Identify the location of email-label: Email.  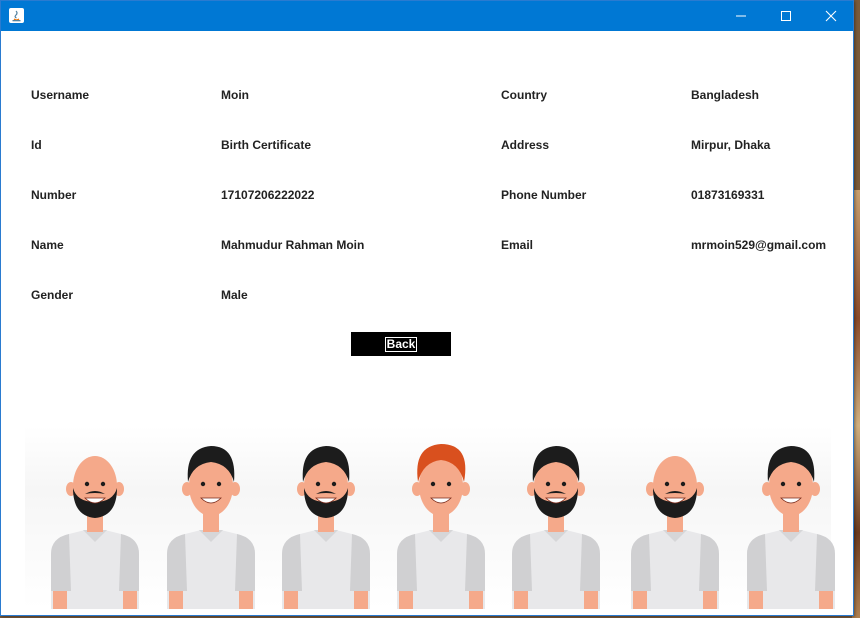
(517, 245).